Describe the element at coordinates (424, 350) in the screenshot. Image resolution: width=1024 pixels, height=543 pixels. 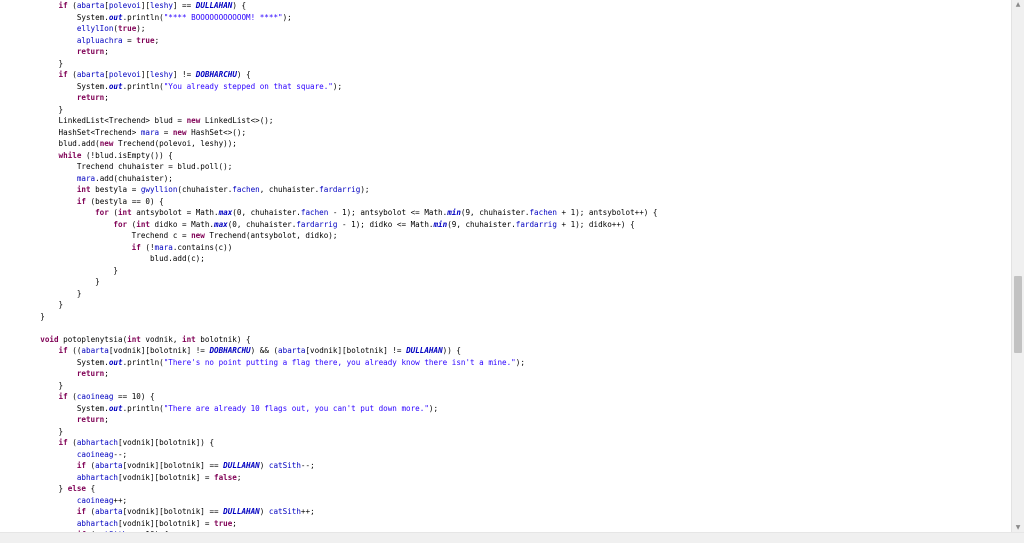
I see `code-token: DULLAHAN` at that location.